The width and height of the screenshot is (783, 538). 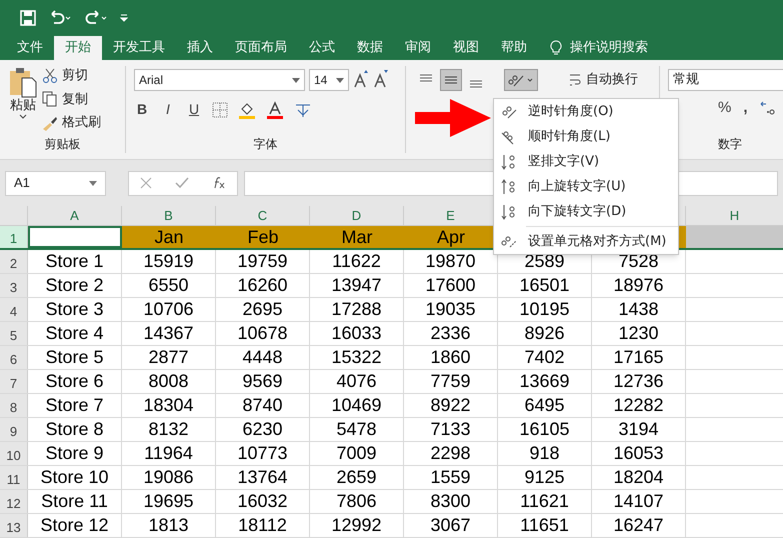 What do you see at coordinates (357, 309) in the screenshot?
I see `table-cell: 17288` at bounding box center [357, 309].